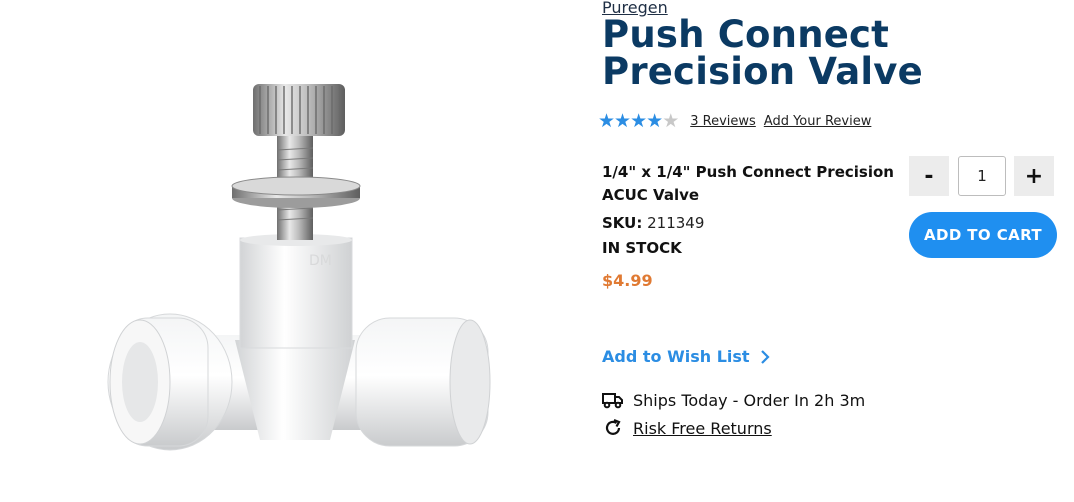 This screenshot has width=1074, height=502. I want to click on star-rating: ★ ★ ★ ★ ★, so click(639, 121).